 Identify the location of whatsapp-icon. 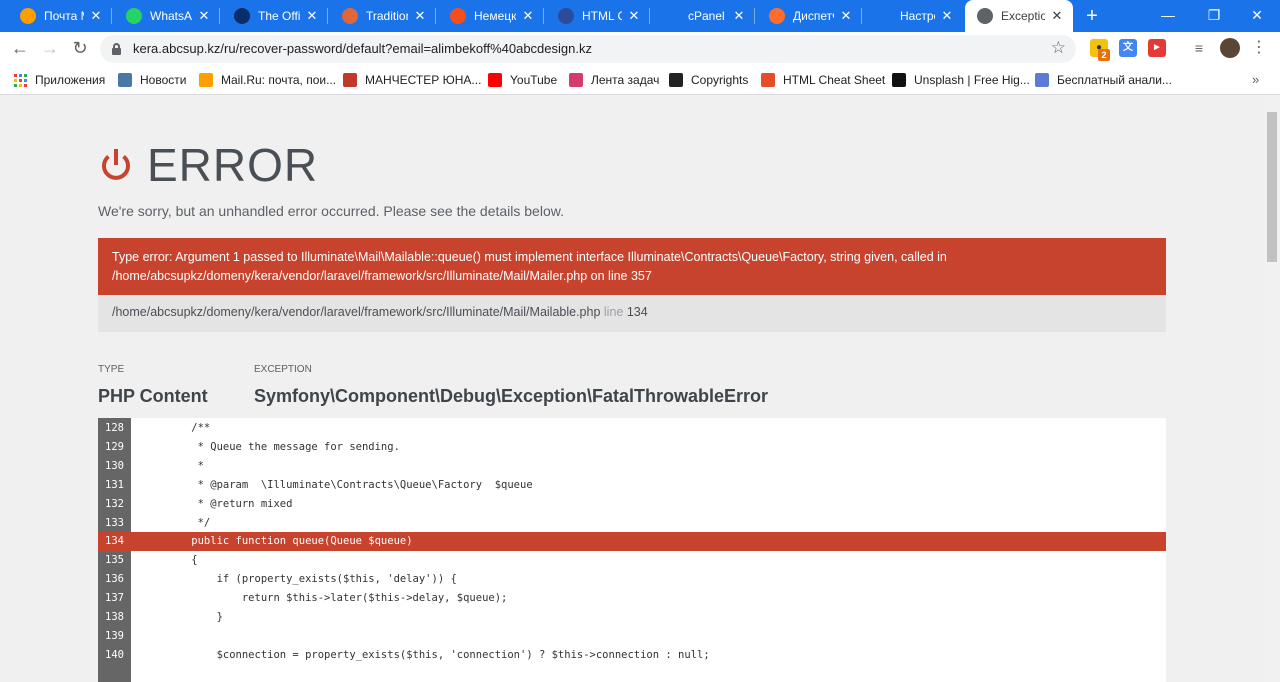
(134, 16).